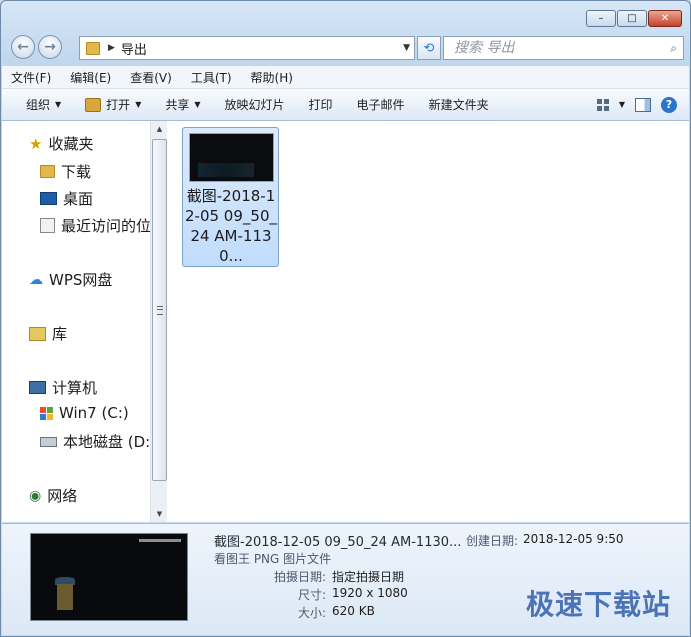 Image resolution: width=691 pixels, height=637 pixels. I want to click on menu-help: 帮助(H), so click(272, 77).